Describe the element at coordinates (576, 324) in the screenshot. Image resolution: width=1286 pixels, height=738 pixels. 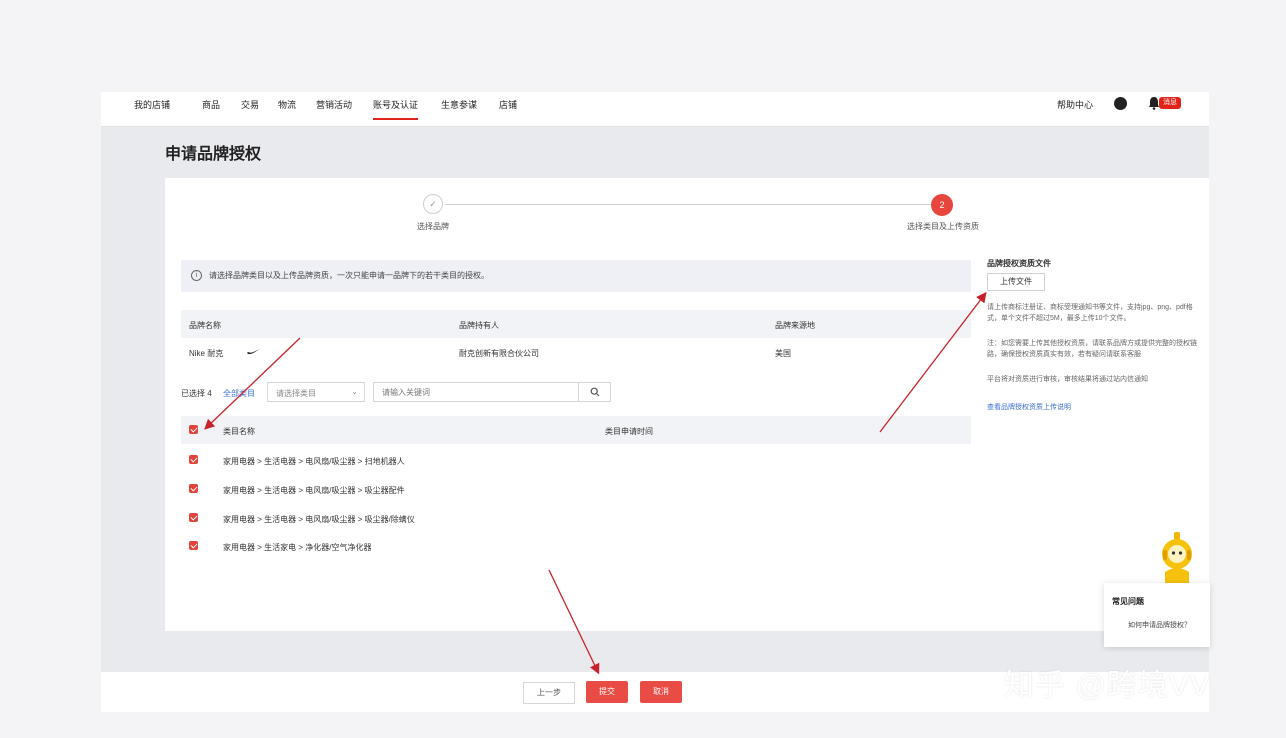
I see `brand-table-header: 品牌名称 品牌持有人 品牌来源地` at that location.